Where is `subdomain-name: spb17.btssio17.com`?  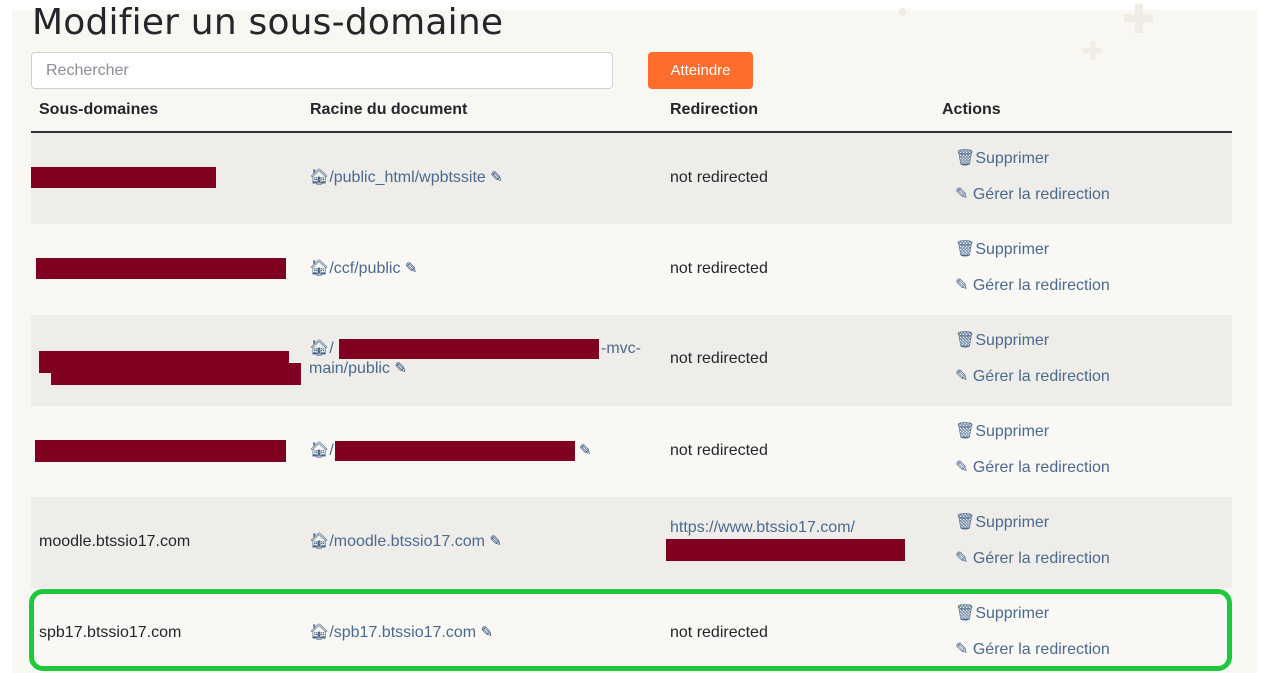 subdomain-name: spb17.btssio17.com is located at coordinates (110, 632).